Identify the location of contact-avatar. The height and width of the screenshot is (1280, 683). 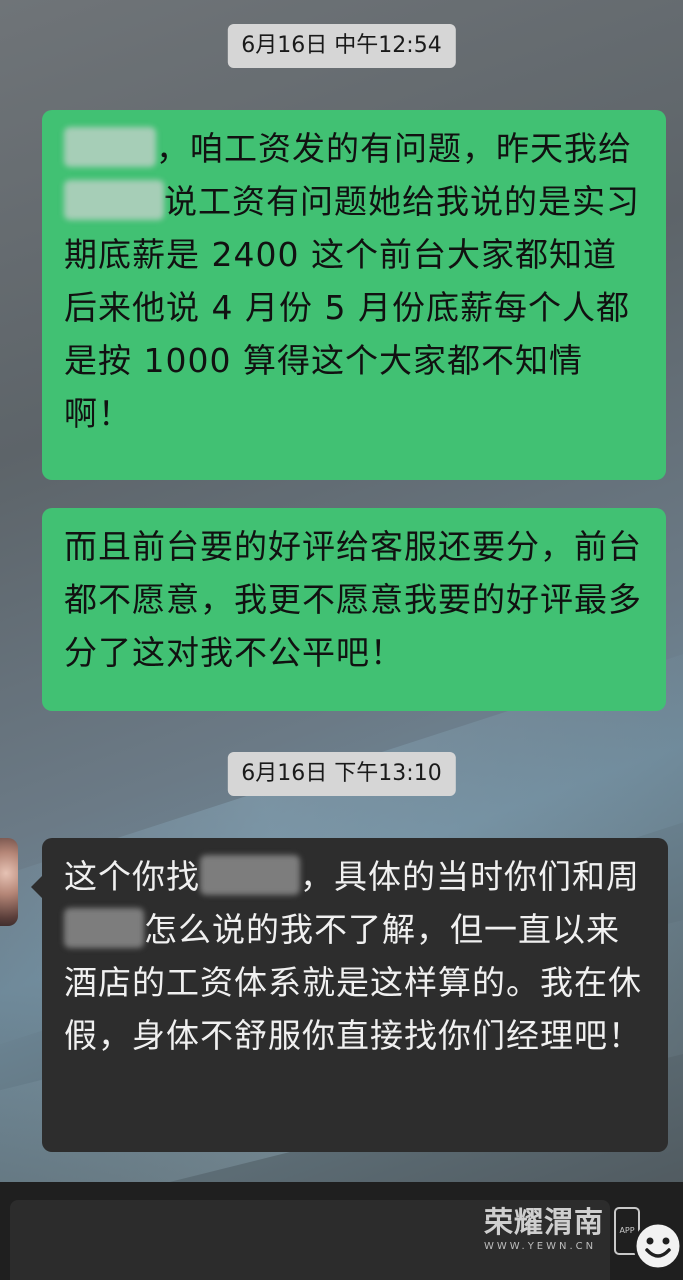
(9, 882).